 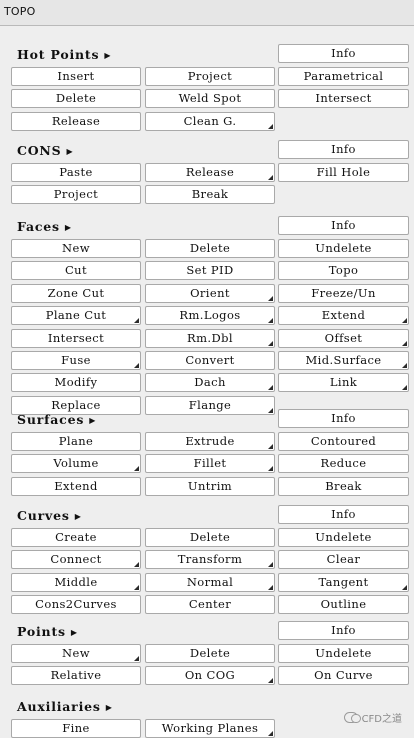 I want to click on button-label: Link, so click(x=343, y=382).